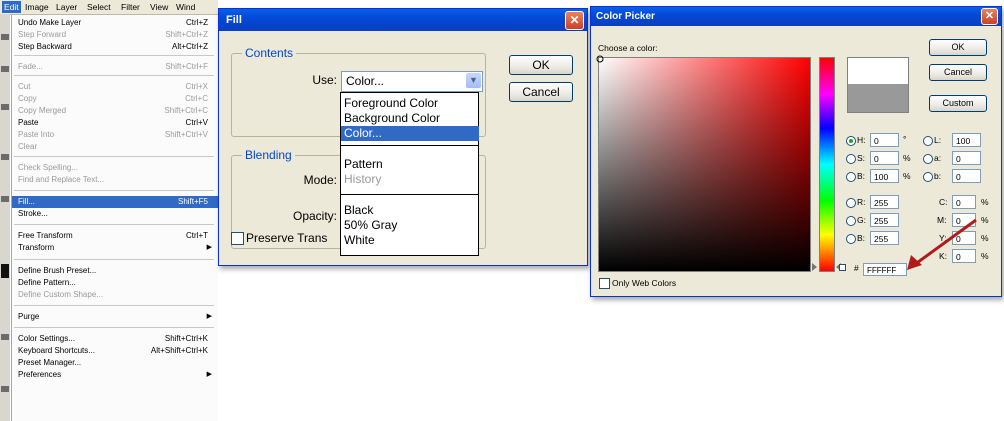  Describe the element at coordinates (29, 316) in the screenshot. I see `edit-menu-item-label: Purge` at that location.